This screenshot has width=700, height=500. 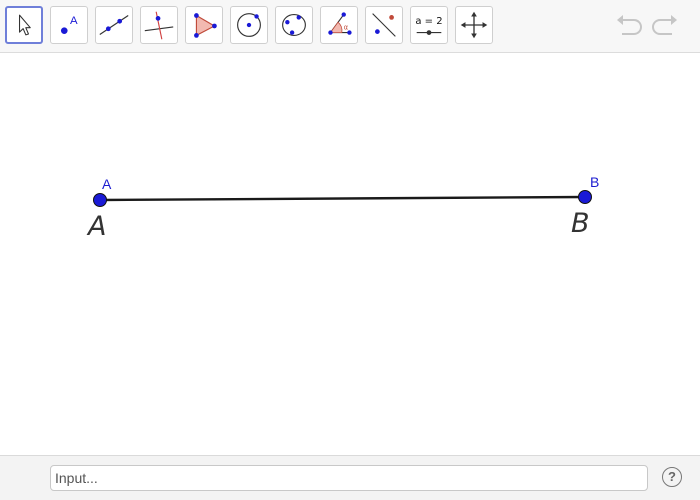 What do you see at coordinates (595, 182) in the screenshot?
I see `point-b-label: B` at bounding box center [595, 182].